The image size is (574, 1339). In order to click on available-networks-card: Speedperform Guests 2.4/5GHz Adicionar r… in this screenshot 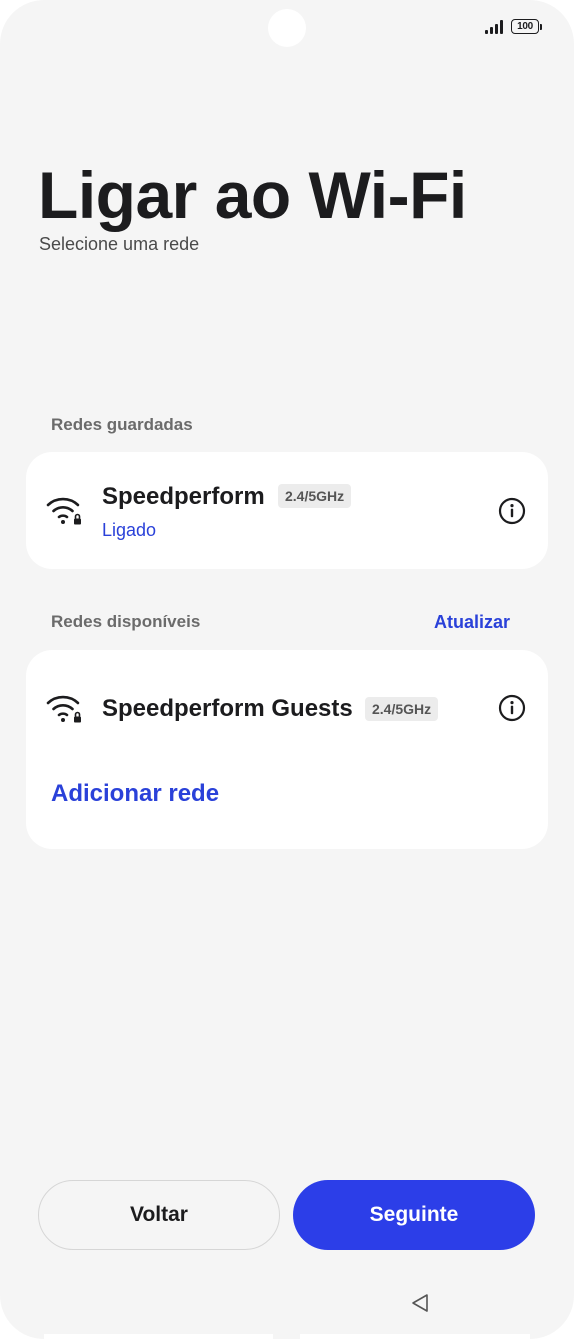, I will do `click(287, 749)`.